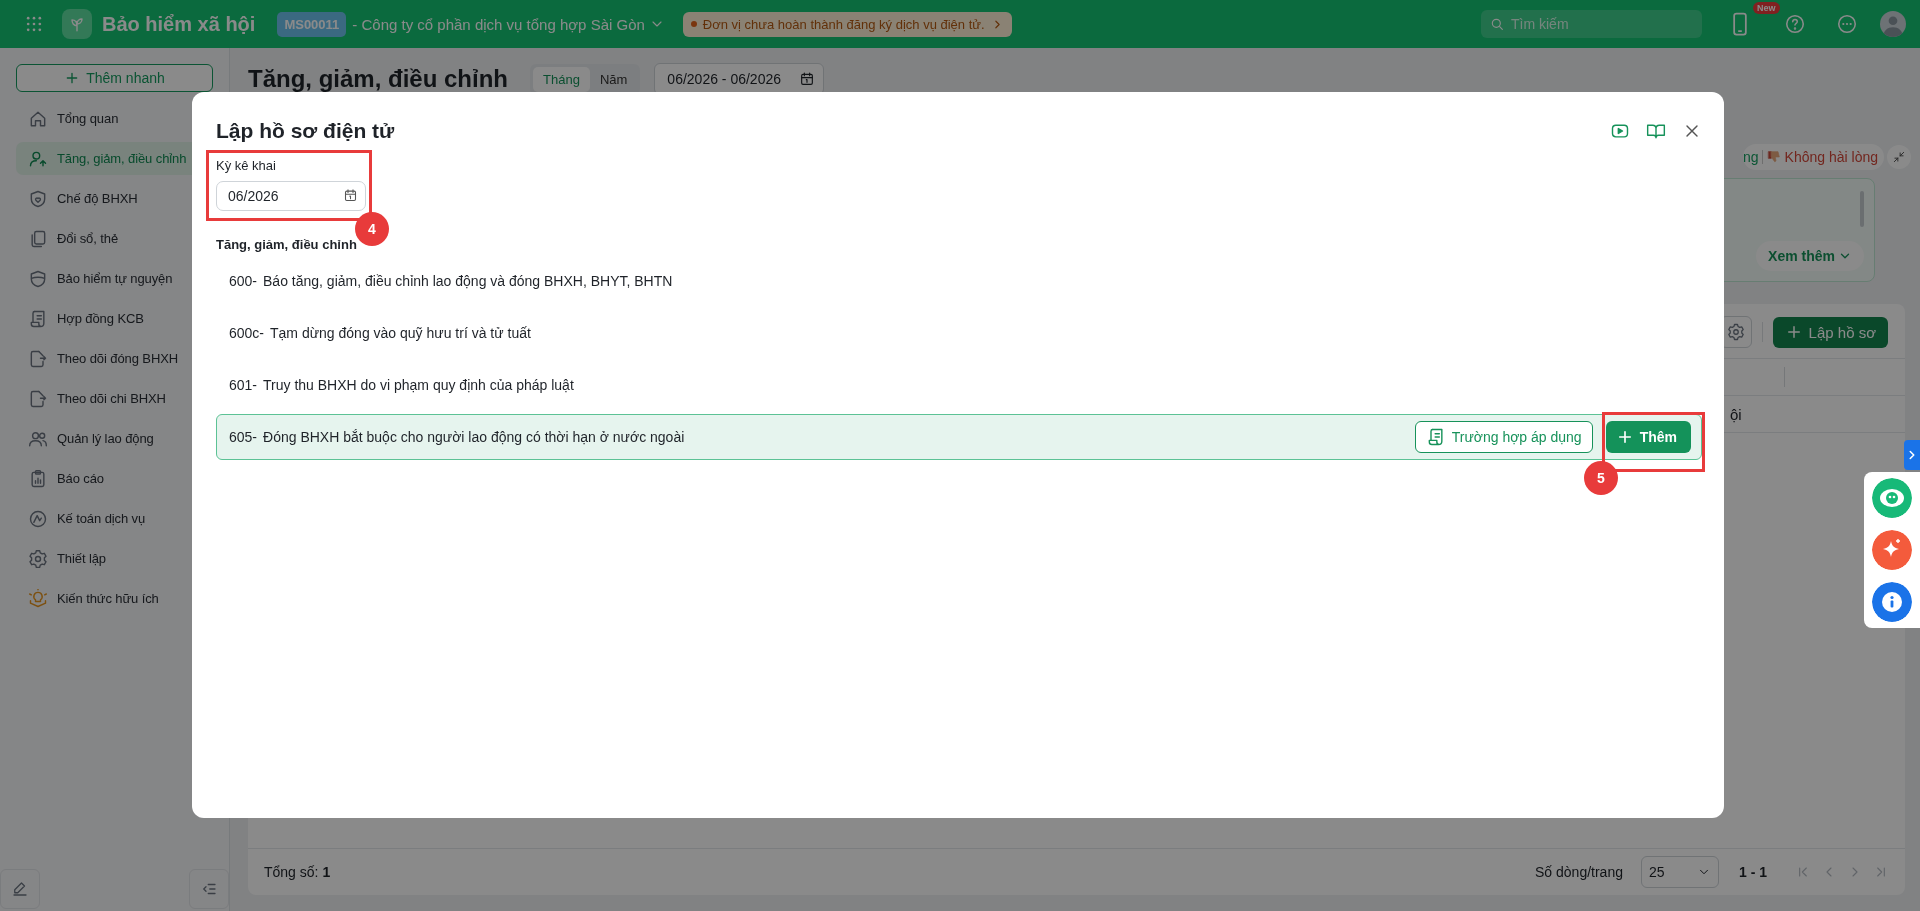 The height and width of the screenshot is (911, 1920). I want to click on date-range-field: 06/2026 - 06/2026, so click(739, 79).